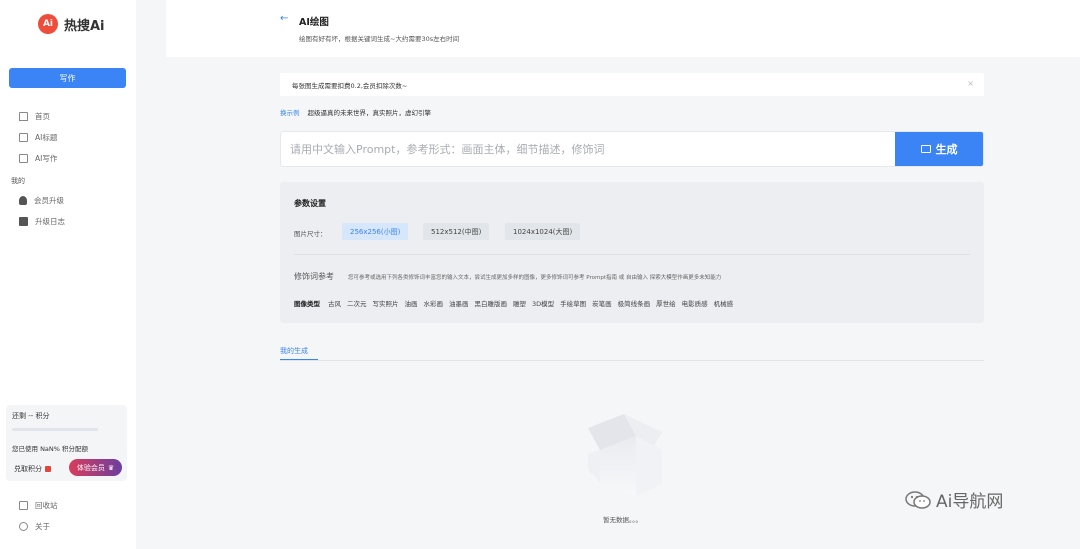  I want to click on crown-icon: ♛, so click(111, 467).